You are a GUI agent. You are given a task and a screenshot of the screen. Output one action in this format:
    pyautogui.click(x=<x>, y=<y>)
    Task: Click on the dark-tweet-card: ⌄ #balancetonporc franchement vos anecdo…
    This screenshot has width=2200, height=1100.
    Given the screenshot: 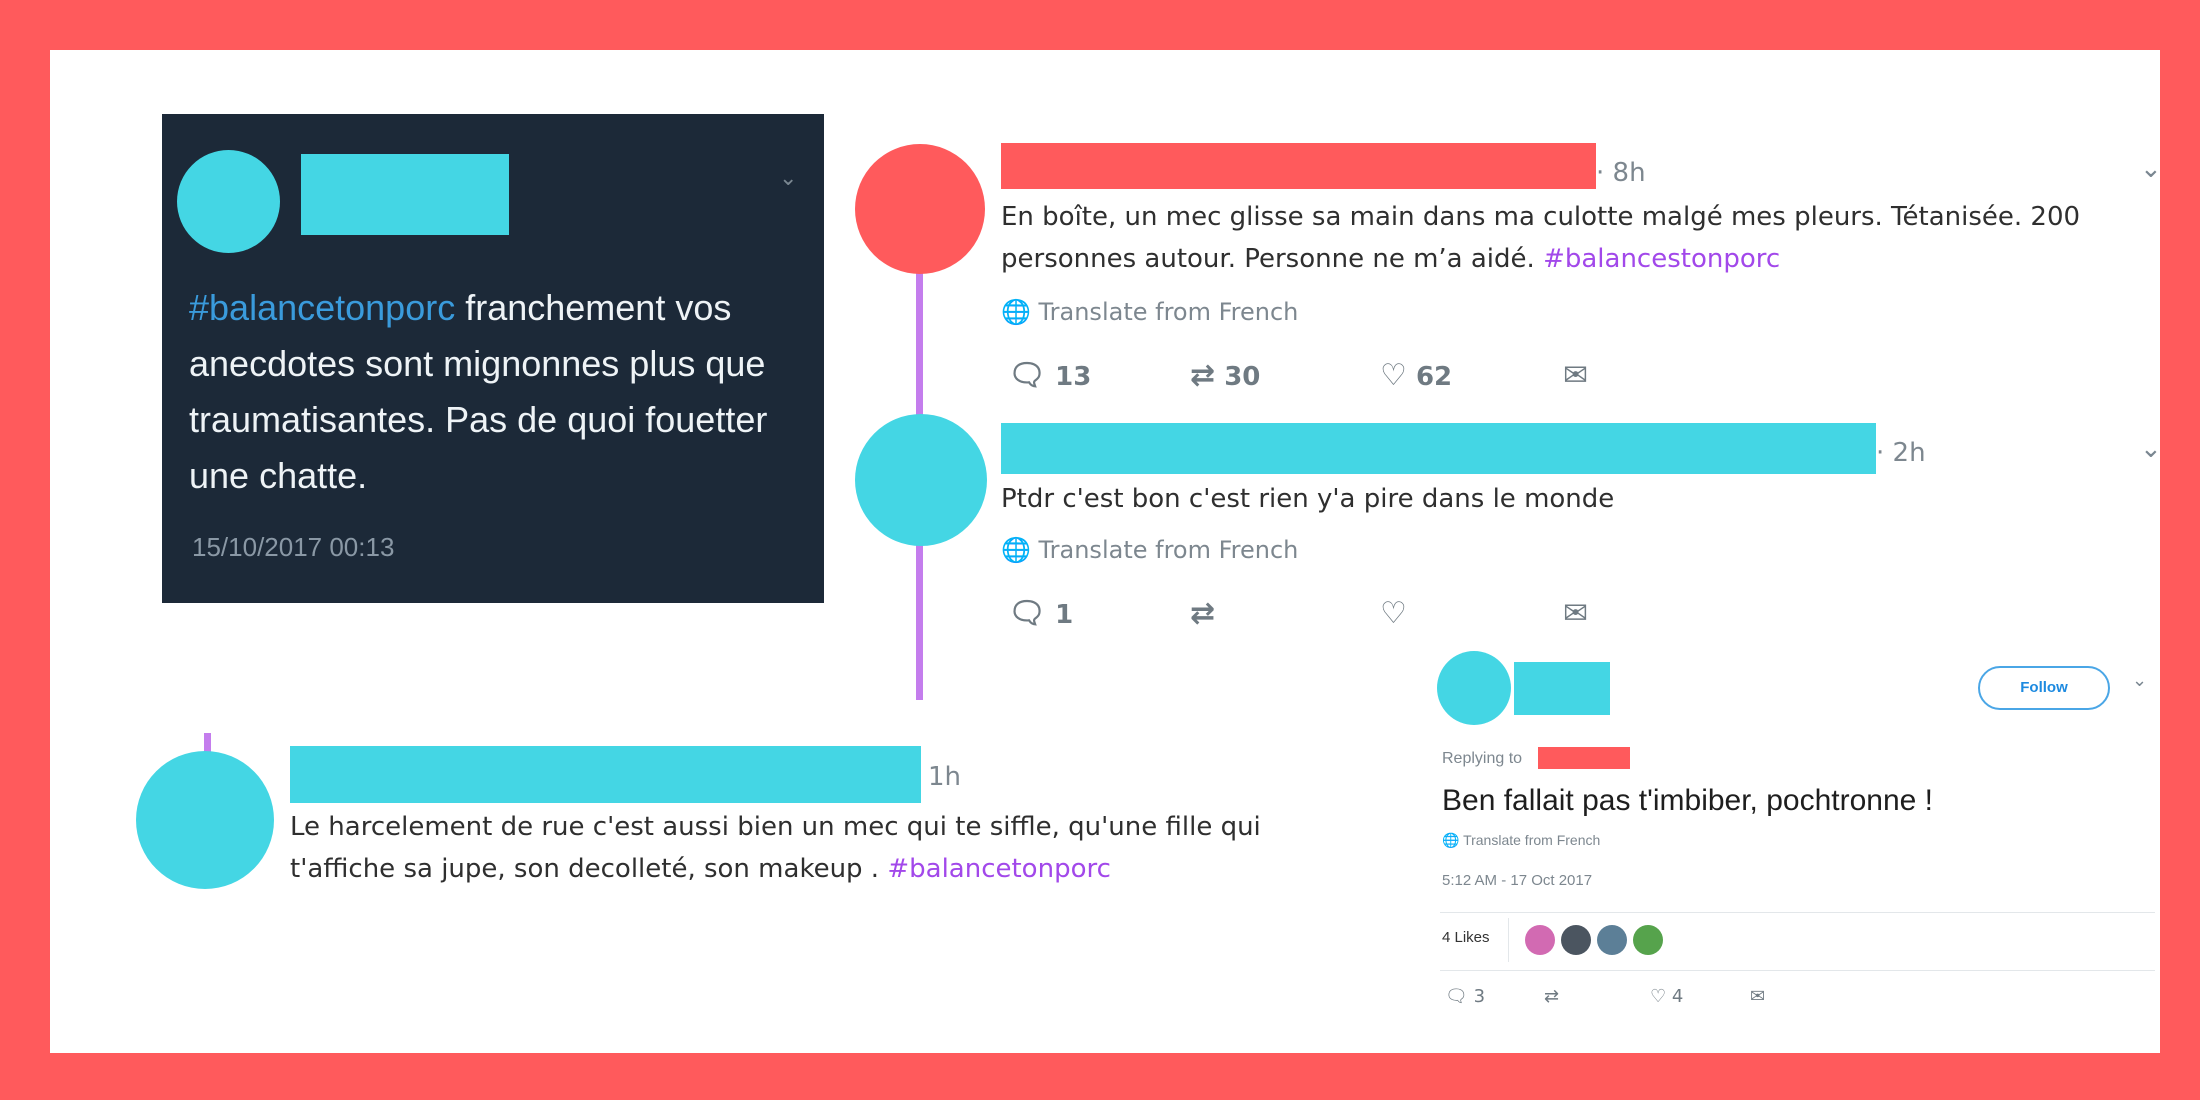 What is the action you would take?
    pyautogui.click(x=493, y=358)
    